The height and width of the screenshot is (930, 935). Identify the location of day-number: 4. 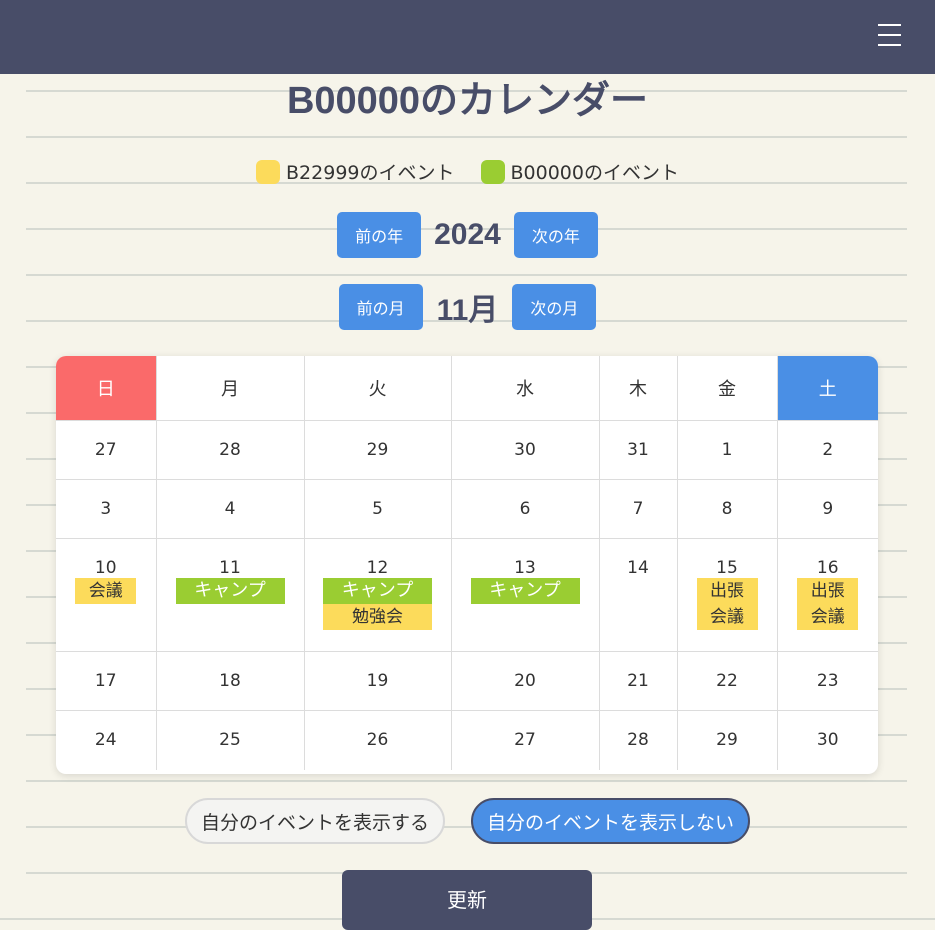
(230, 509).